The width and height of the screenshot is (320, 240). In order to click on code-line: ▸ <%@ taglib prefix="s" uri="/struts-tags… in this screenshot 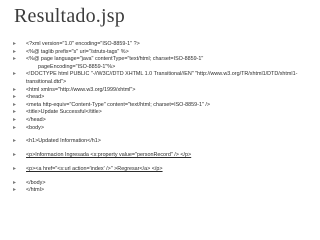, I will do `click(161, 53)`.